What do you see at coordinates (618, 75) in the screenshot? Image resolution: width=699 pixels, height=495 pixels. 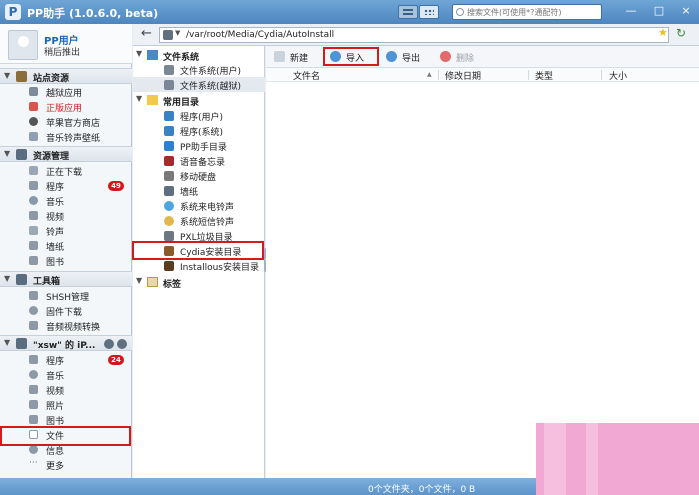 I see `col-size: 大小` at bounding box center [618, 75].